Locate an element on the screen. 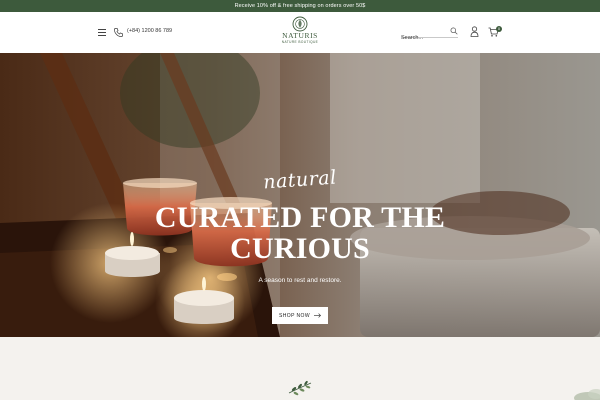 The height and width of the screenshot is (400, 600). search-input is located at coordinates (424, 38).